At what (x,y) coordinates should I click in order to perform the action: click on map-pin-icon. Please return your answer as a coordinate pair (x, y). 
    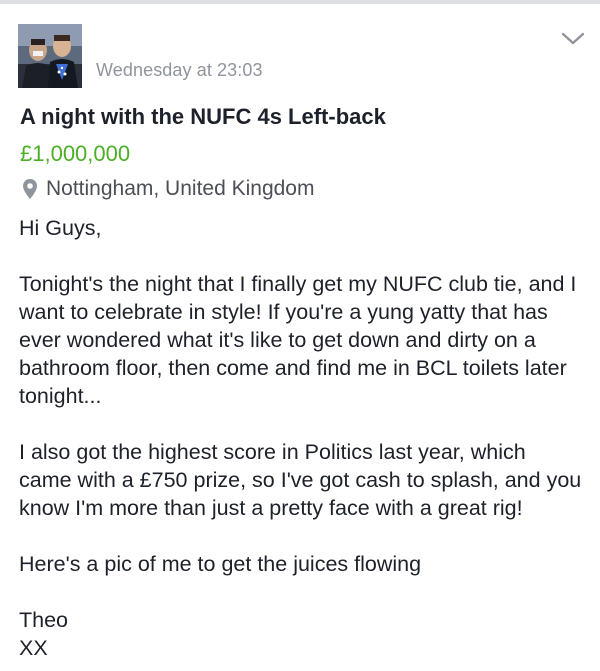
    Looking at the image, I should click on (30, 189).